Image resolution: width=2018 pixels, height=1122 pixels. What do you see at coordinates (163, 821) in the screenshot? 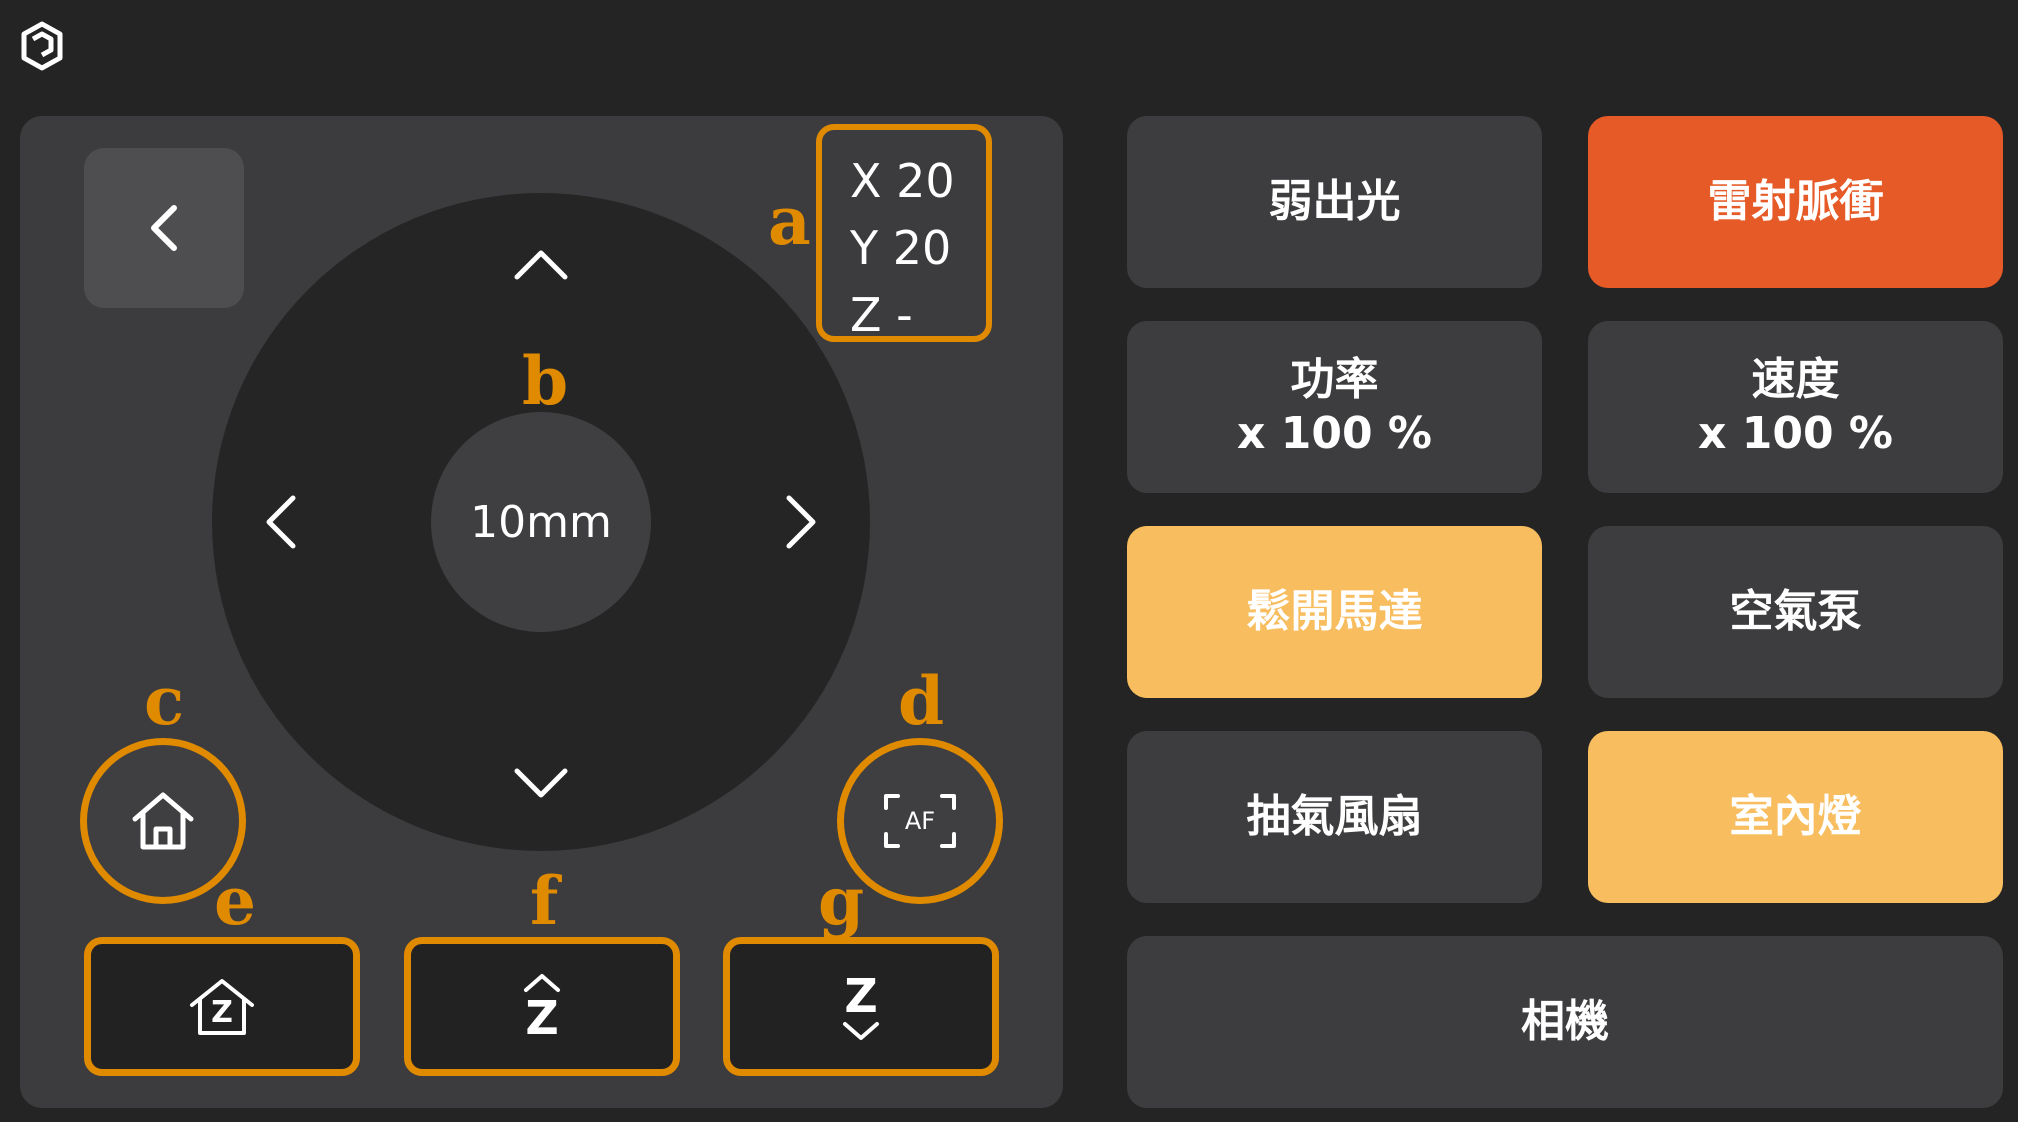
I see `home-icon` at bounding box center [163, 821].